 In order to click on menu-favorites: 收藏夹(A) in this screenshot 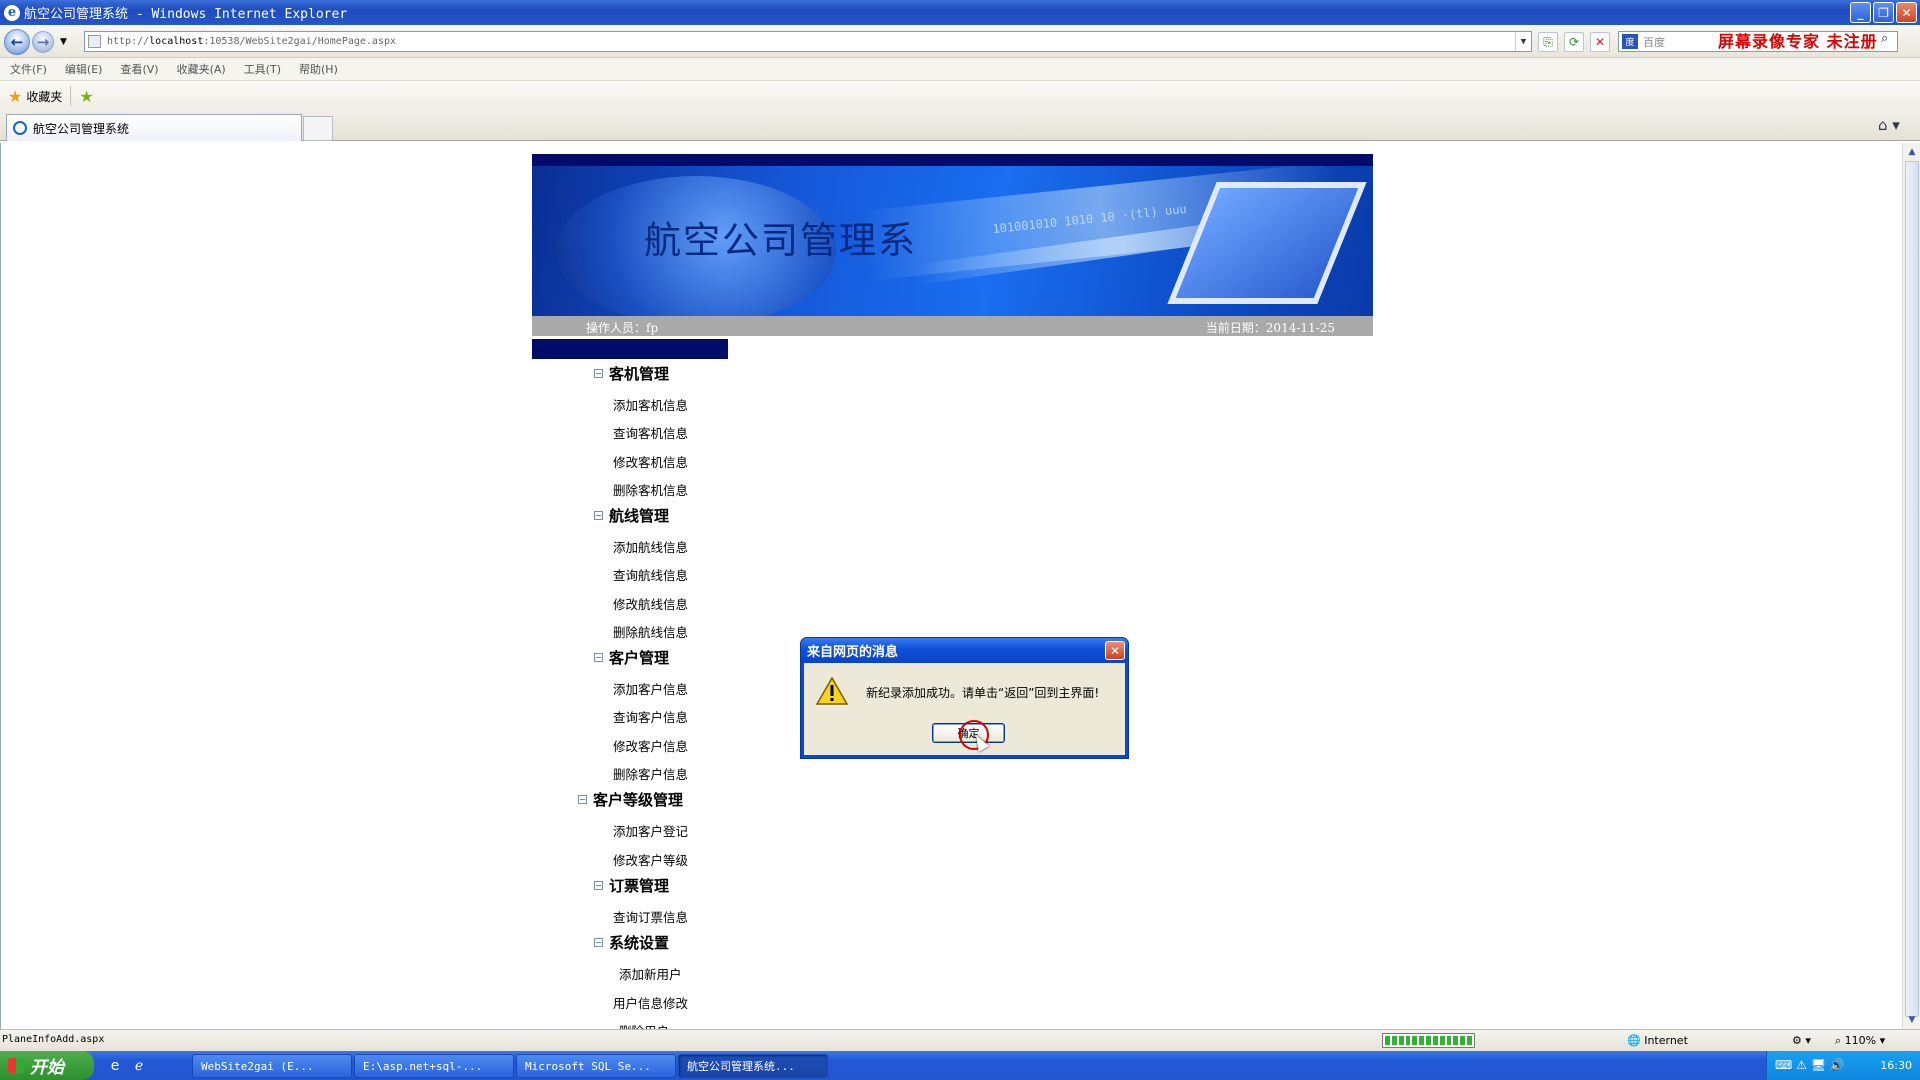, I will do `click(201, 69)`.